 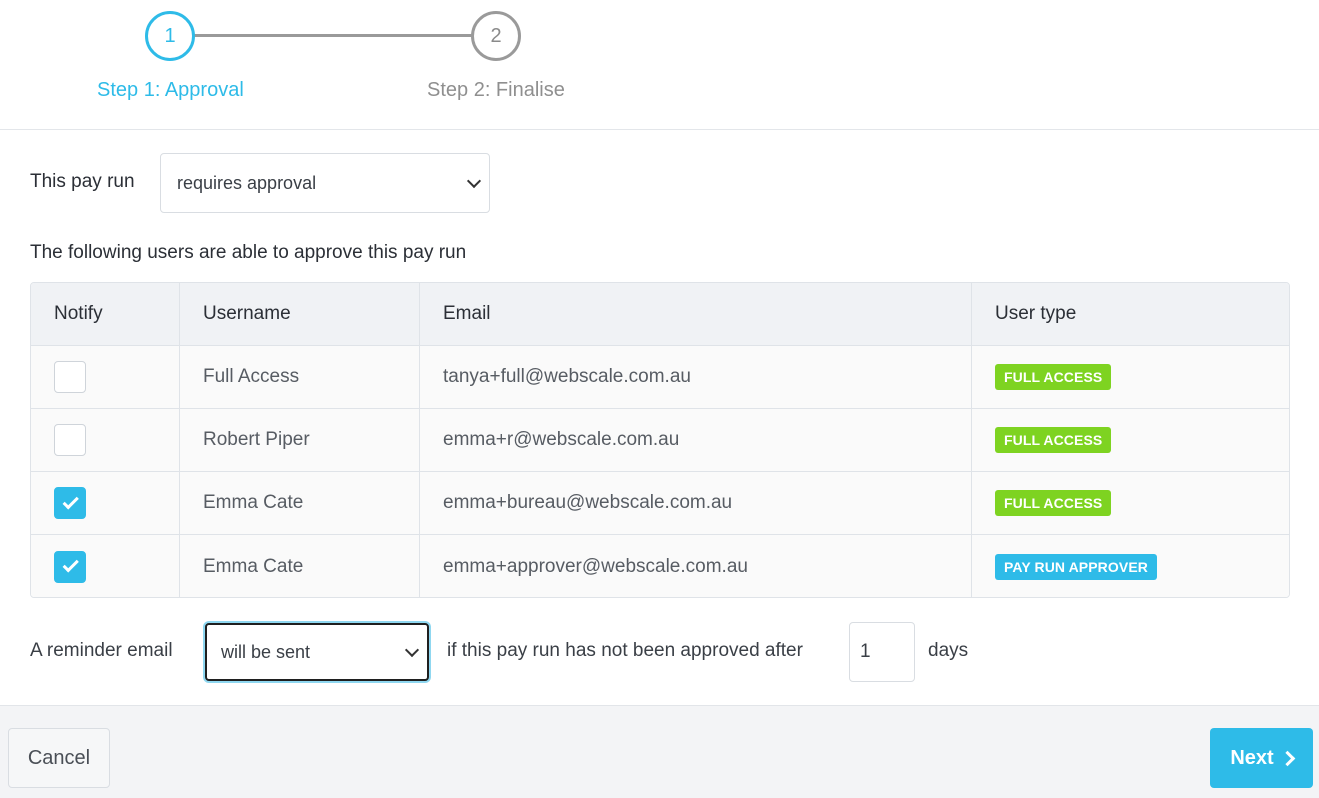 What do you see at coordinates (325, 183) in the screenshot?
I see `payrun-approval-select: requires approval` at bounding box center [325, 183].